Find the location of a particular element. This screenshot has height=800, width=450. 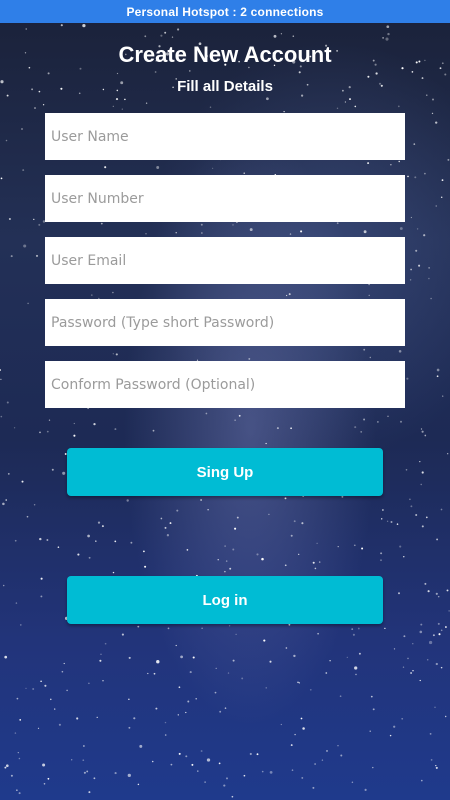

page-title: Create New Account is located at coordinates (225, 54).